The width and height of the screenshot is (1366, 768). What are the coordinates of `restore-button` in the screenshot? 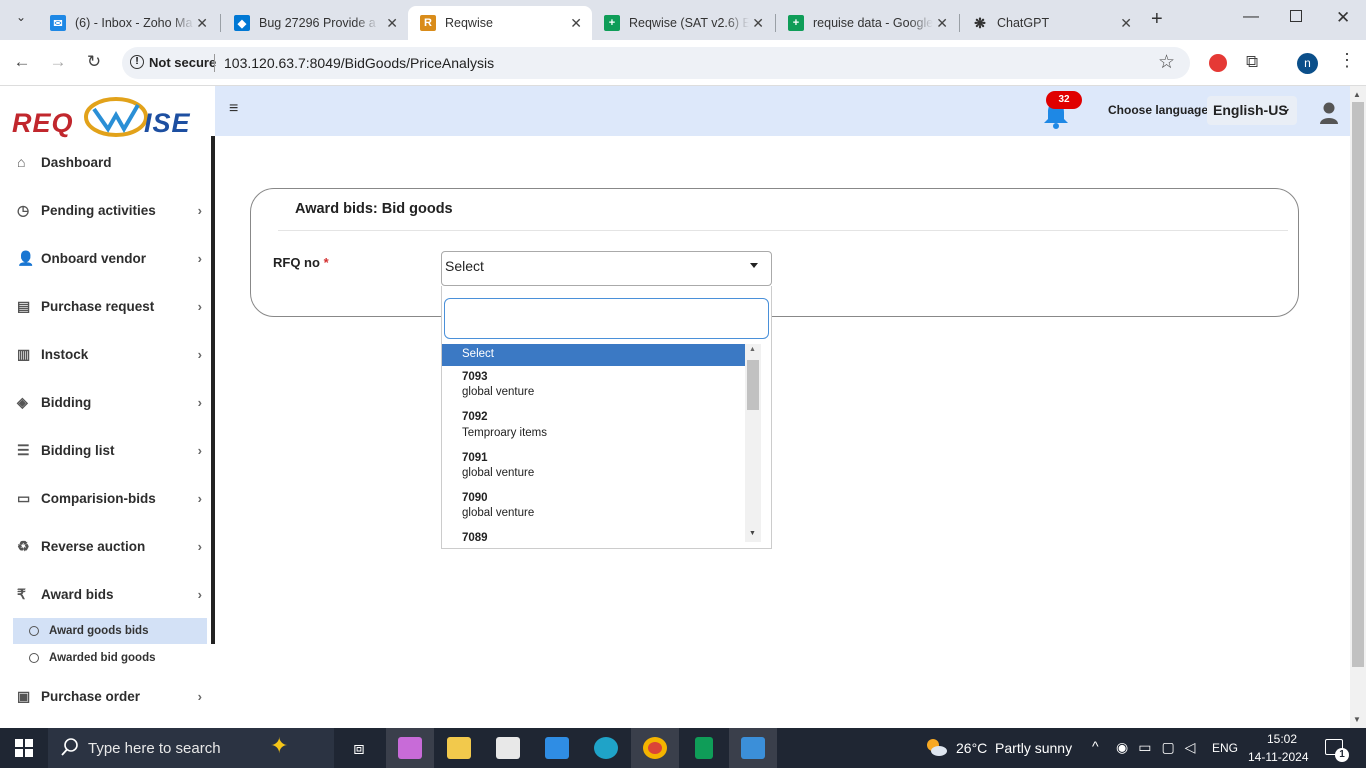 It's located at (1296, 16).